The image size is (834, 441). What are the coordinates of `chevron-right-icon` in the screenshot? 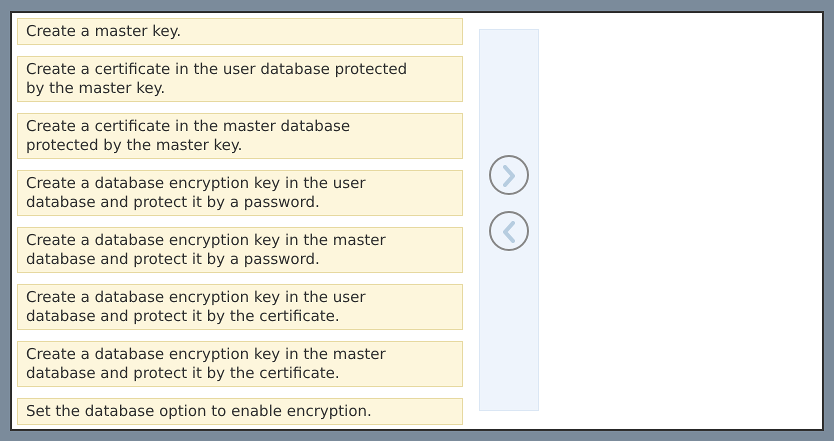 It's located at (509, 175).